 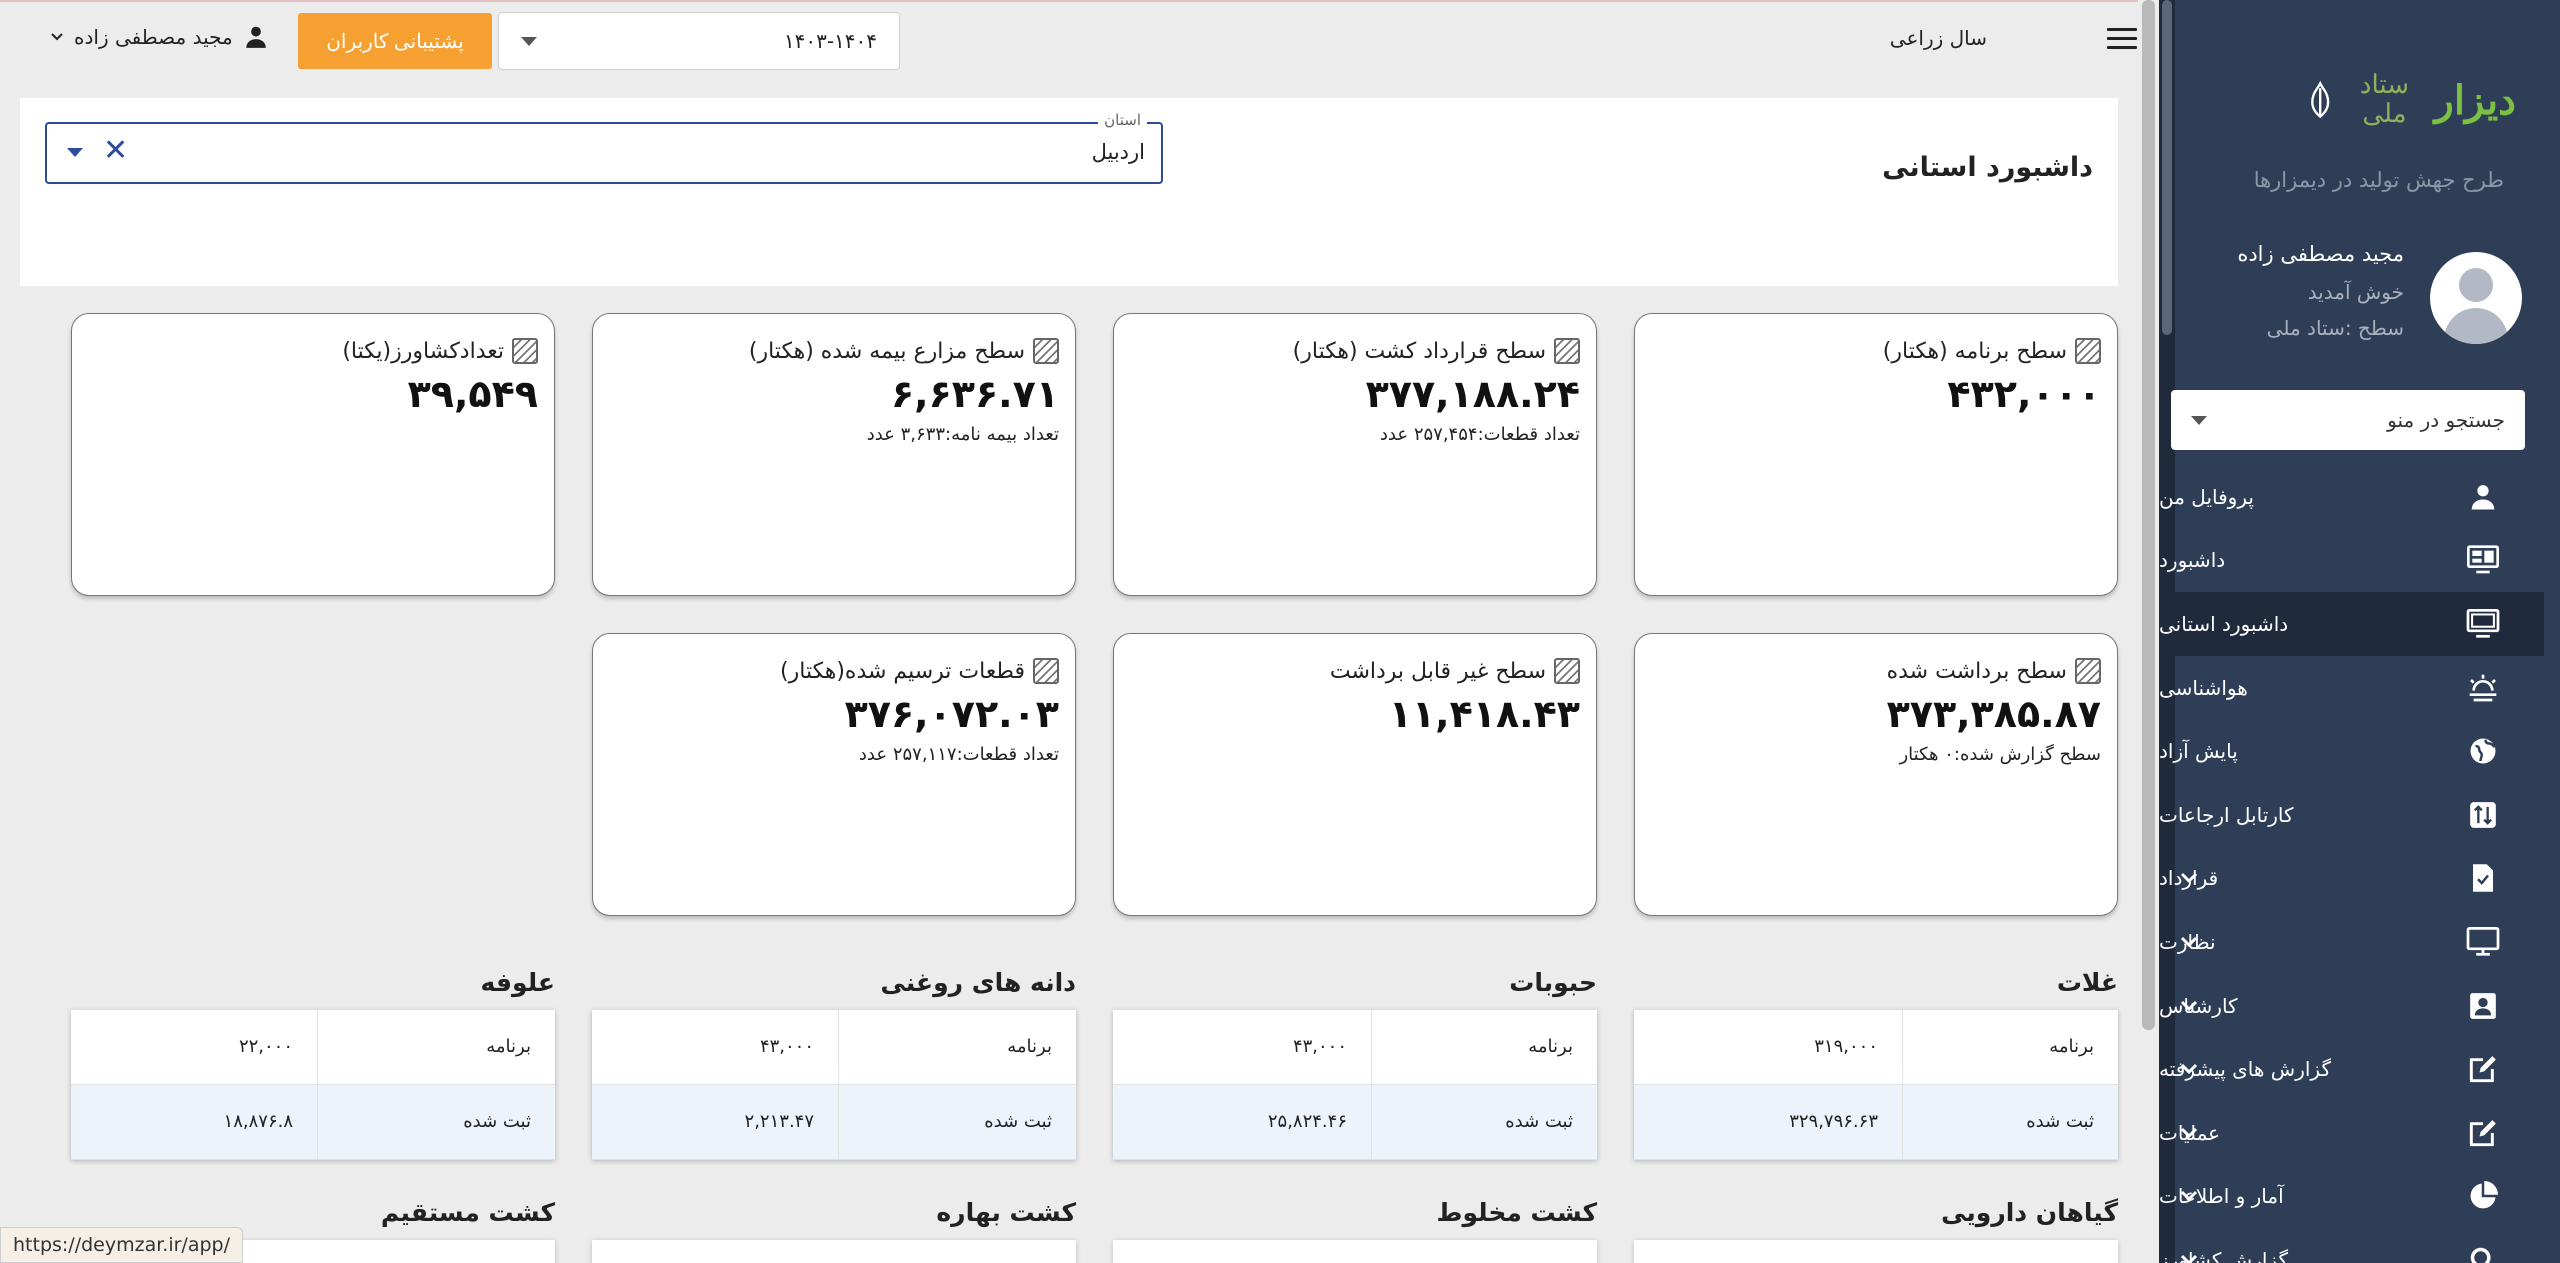 What do you see at coordinates (978, 982) in the screenshot?
I see `section-title-oilseeds: دانه های روغنی` at bounding box center [978, 982].